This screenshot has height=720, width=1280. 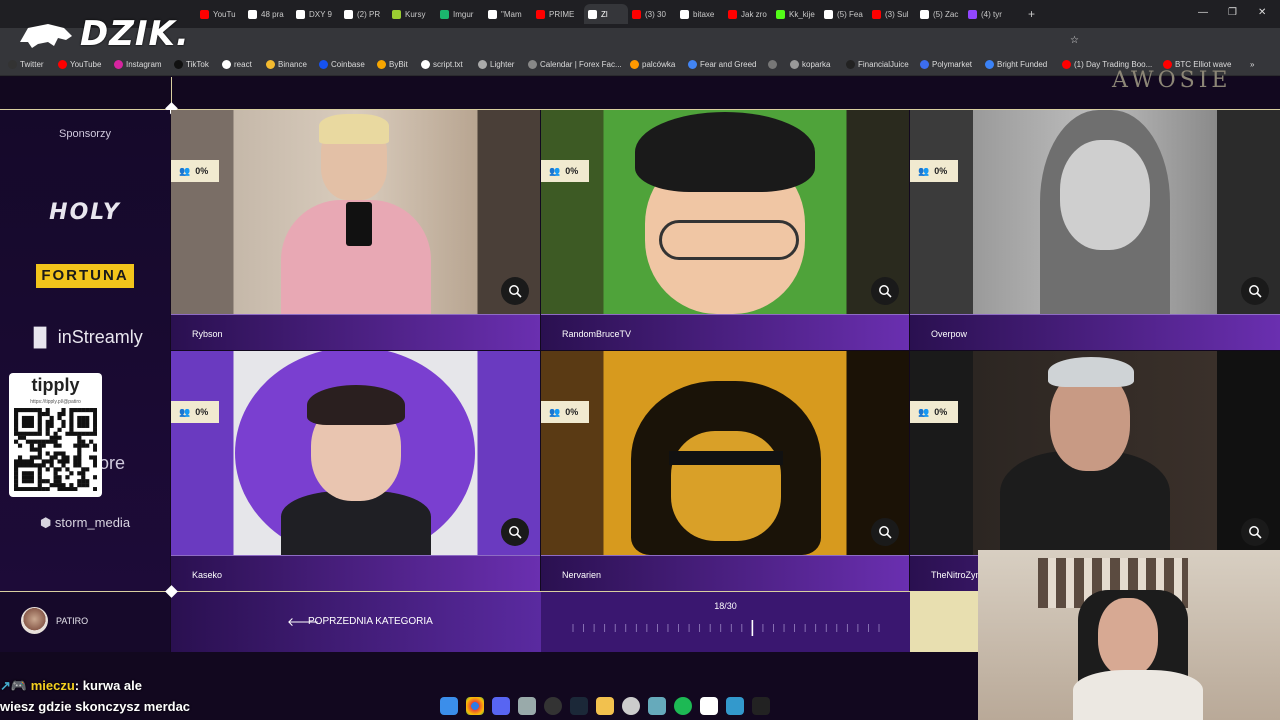 What do you see at coordinates (501, 706) in the screenshot?
I see `discord-icon` at bounding box center [501, 706].